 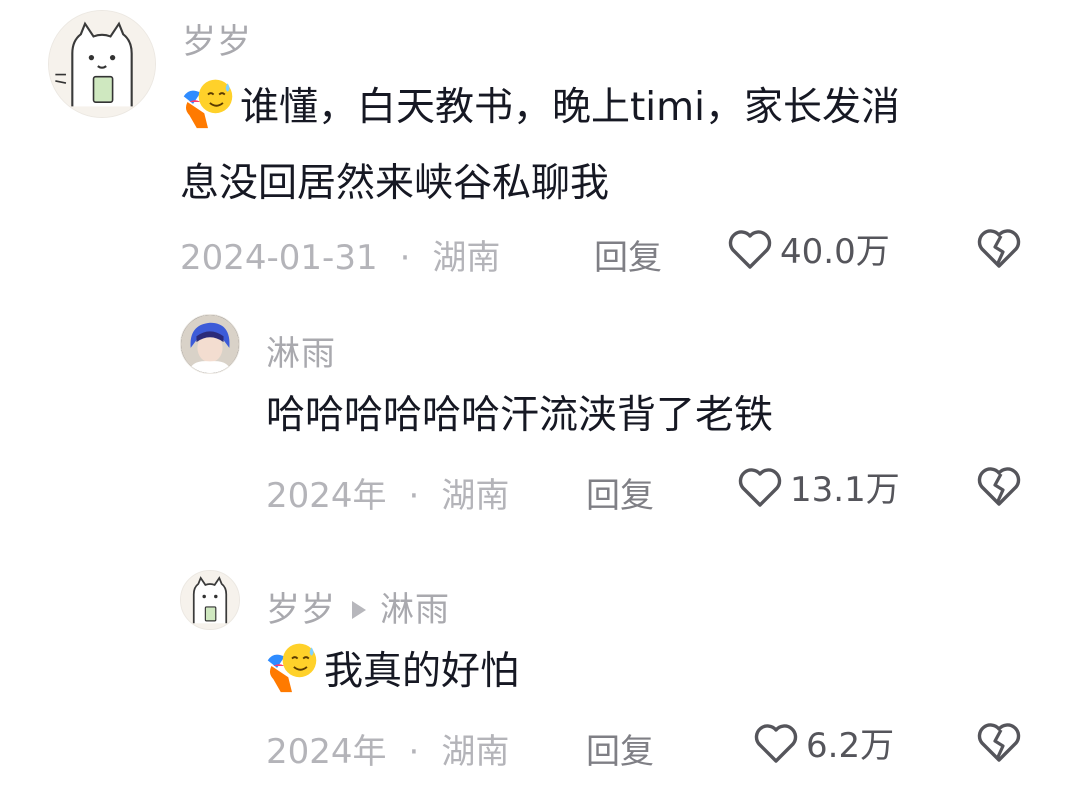 I want to click on reply-target-username: 淋雨, so click(x=415, y=610).